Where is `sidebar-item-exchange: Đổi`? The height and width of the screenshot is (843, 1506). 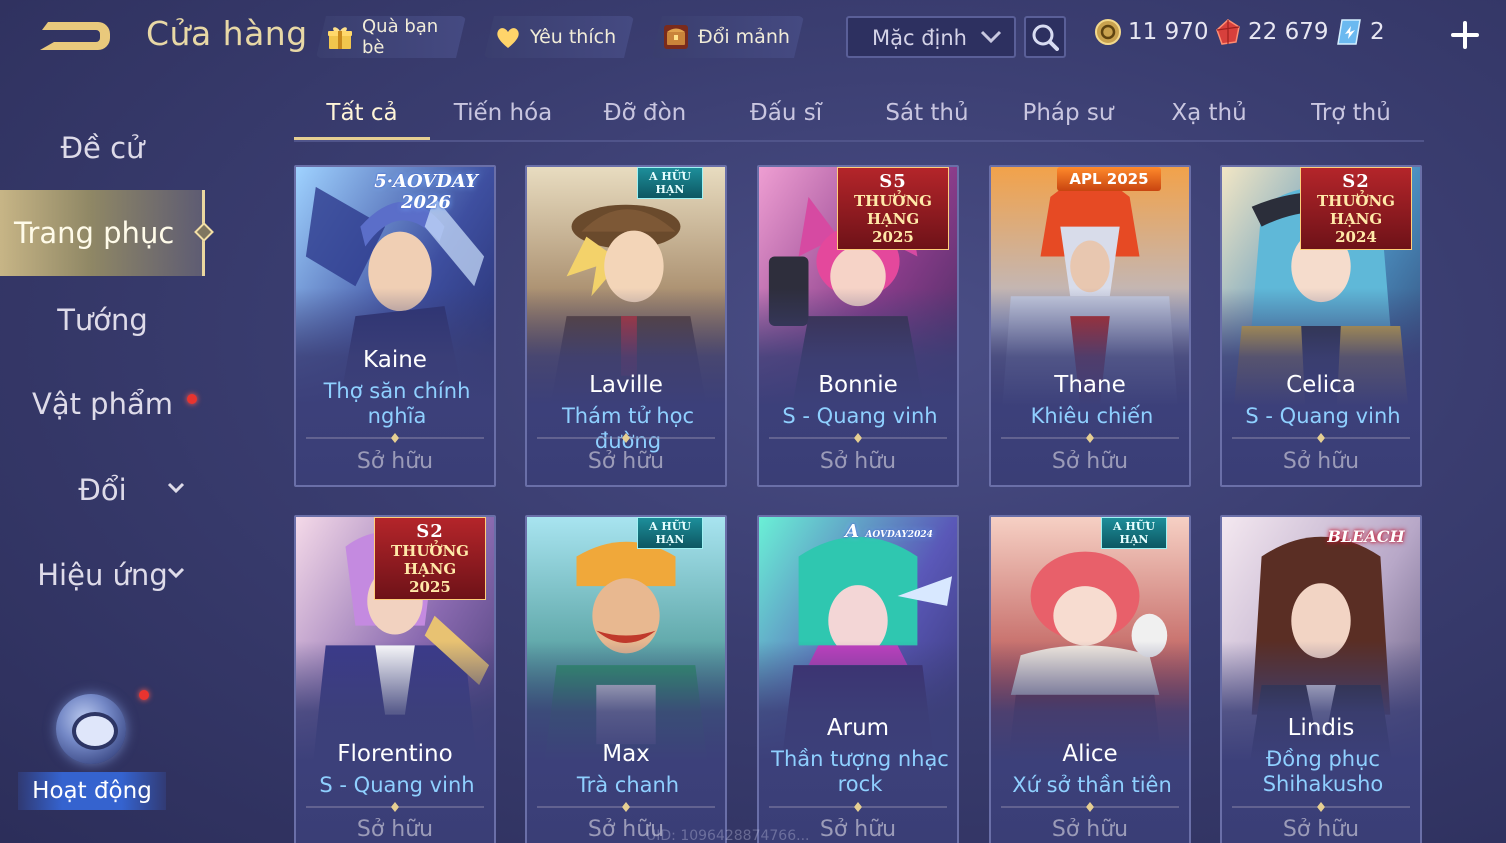
sidebar-item-exchange: Đổi is located at coordinates (102, 490).